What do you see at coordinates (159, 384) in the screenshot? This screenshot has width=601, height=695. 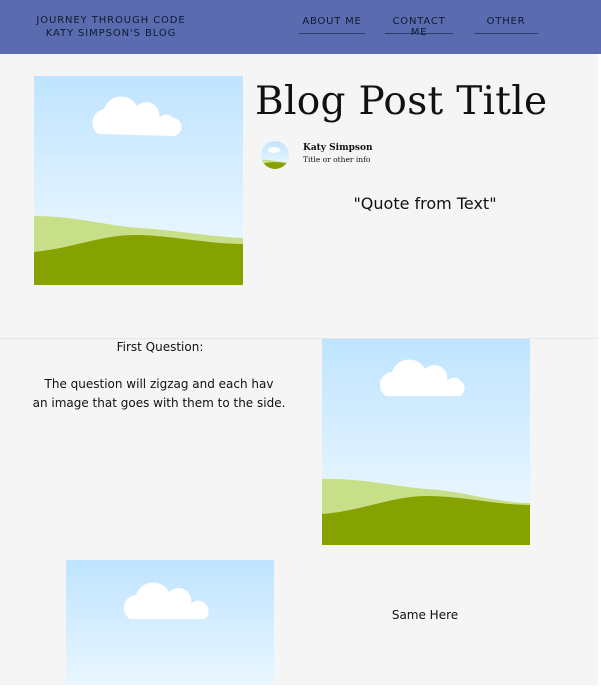 I see `section-1-body-line: The question will zigzag and each hav` at bounding box center [159, 384].